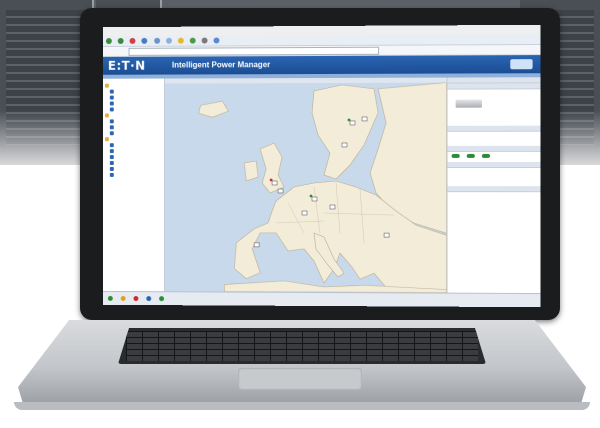  What do you see at coordinates (133, 175) in the screenshot?
I see `tree-item` at bounding box center [133, 175].